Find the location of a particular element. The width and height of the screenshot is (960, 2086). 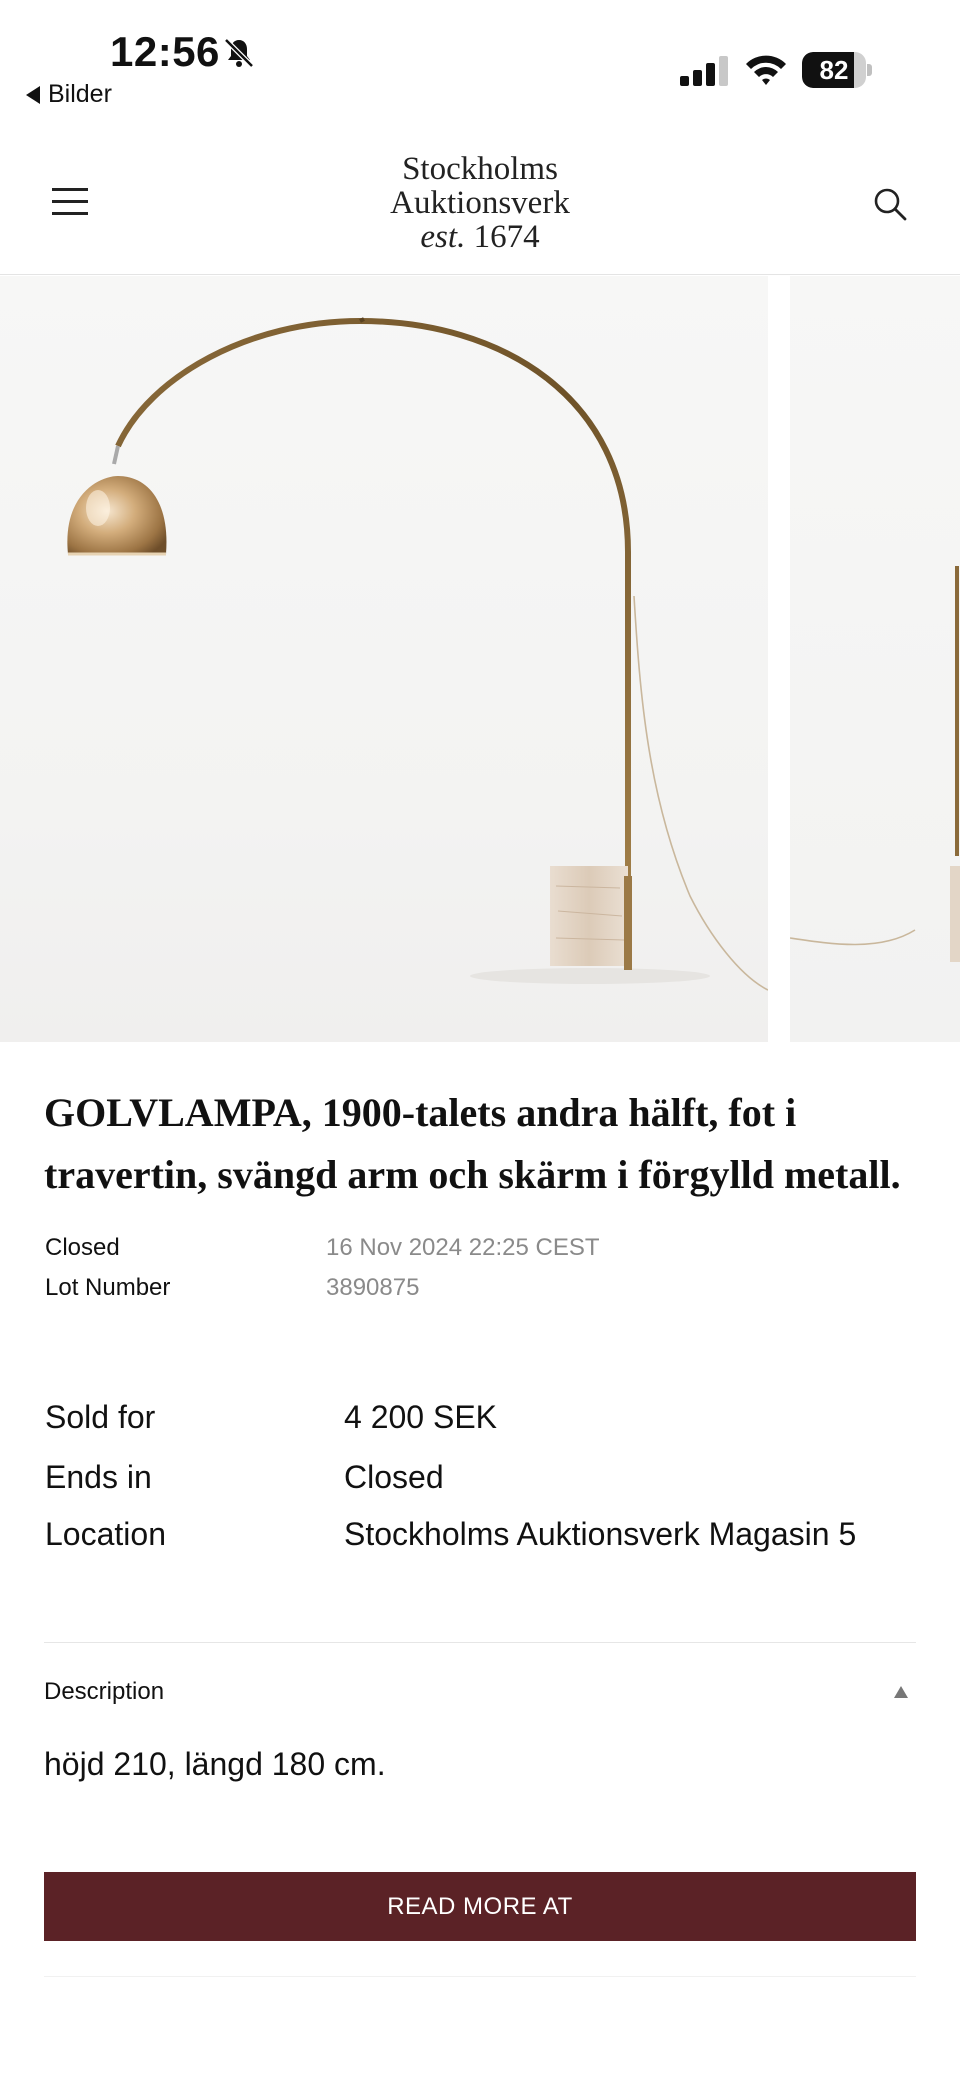

divider is located at coordinates (480, 1642).